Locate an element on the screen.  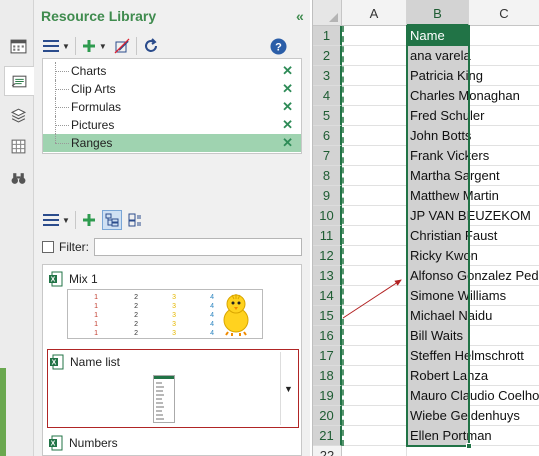
add-button: ▼ is located at coordinates (94, 46).